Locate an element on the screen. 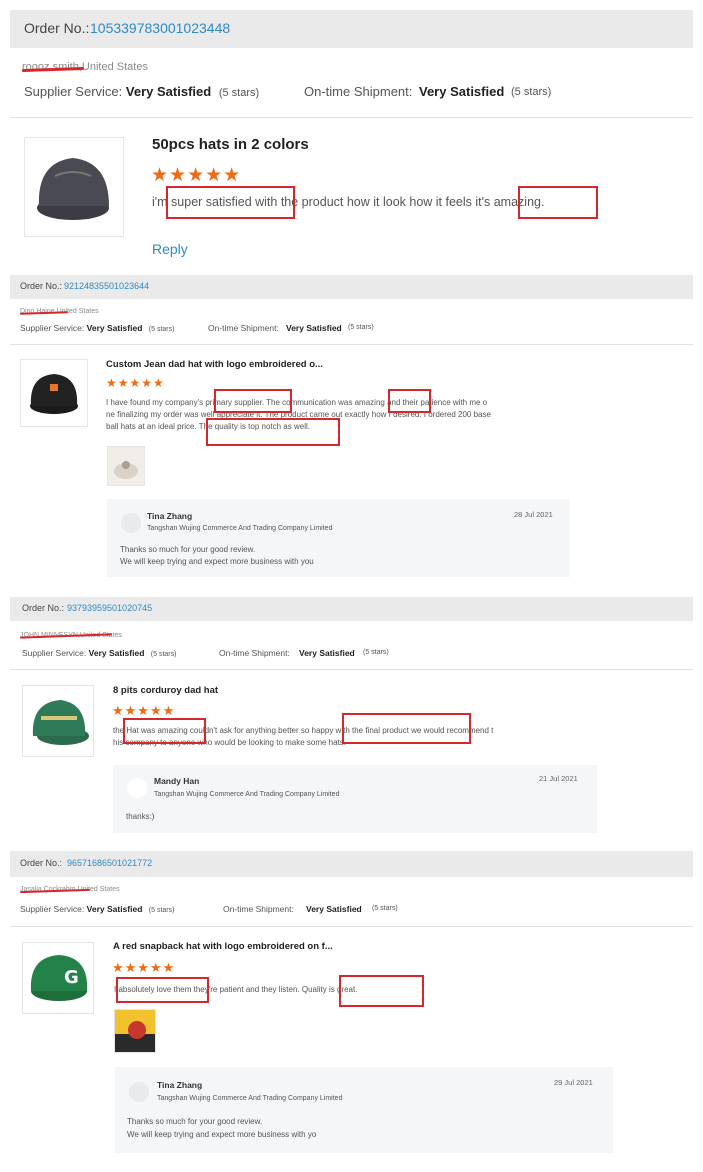  order-header: Order No.: 92124835501023644 is located at coordinates (351, 287).